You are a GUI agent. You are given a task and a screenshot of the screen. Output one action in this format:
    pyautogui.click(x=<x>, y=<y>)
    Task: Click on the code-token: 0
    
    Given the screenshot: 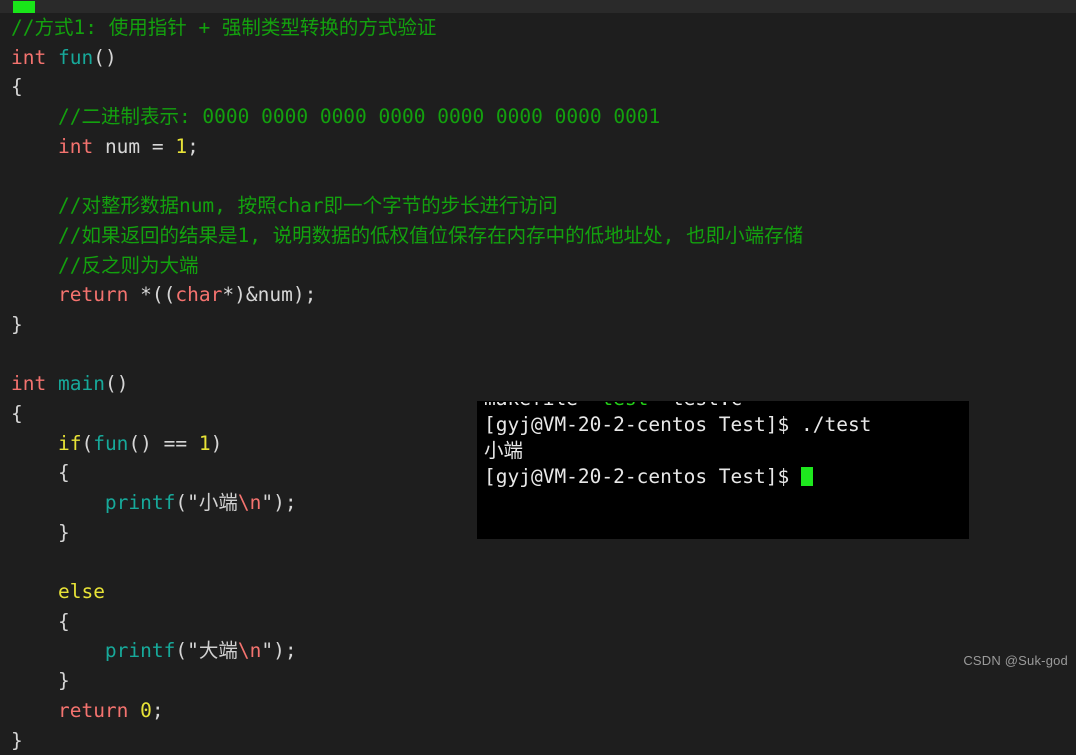 What is the action you would take?
    pyautogui.click(x=146, y=710)
    